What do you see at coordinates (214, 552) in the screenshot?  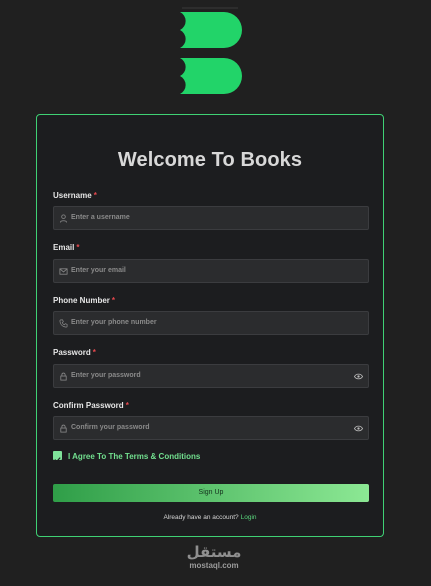 I see `watermark-arabic: مستقل` at bounding box center [214, 552].